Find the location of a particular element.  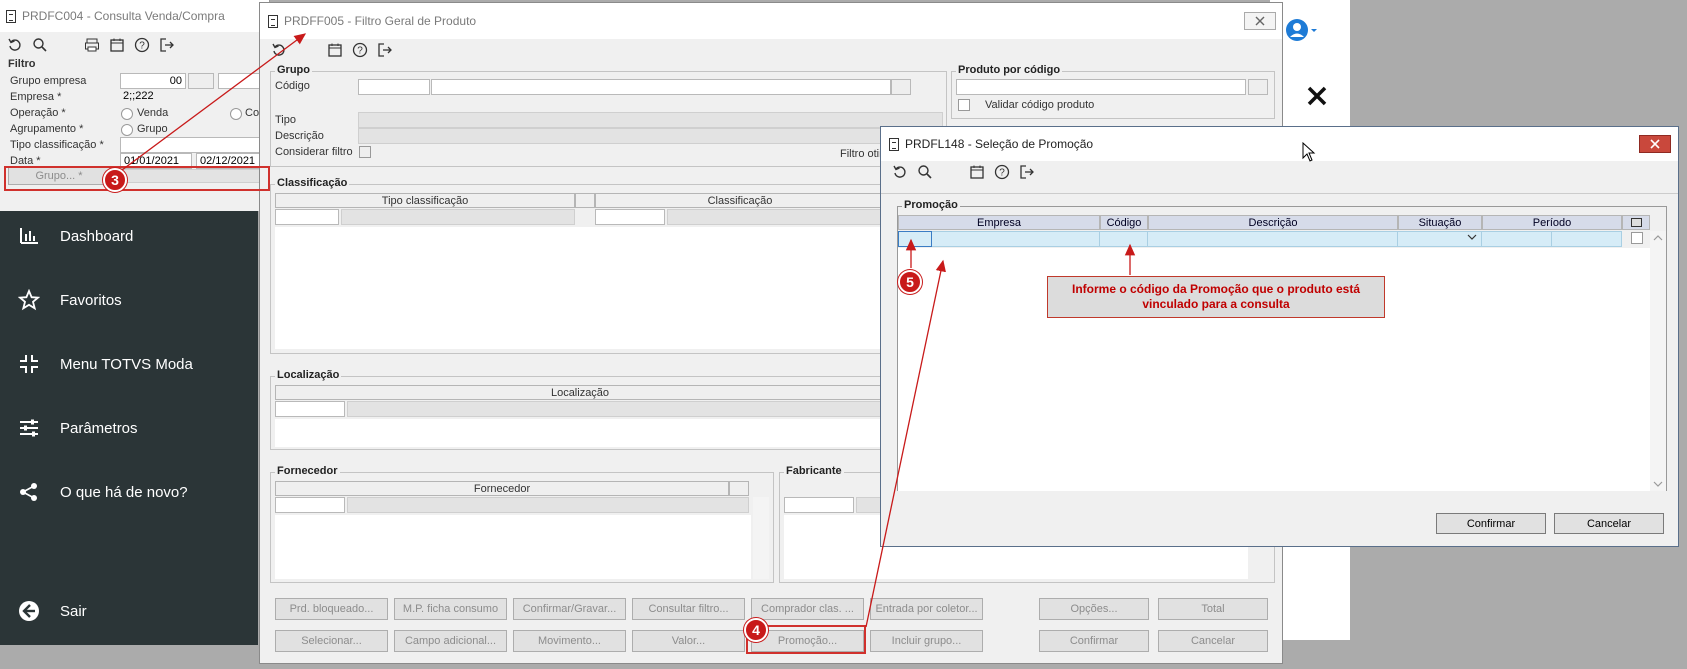

classificacao-row-field is located at coordinates (307, 217).